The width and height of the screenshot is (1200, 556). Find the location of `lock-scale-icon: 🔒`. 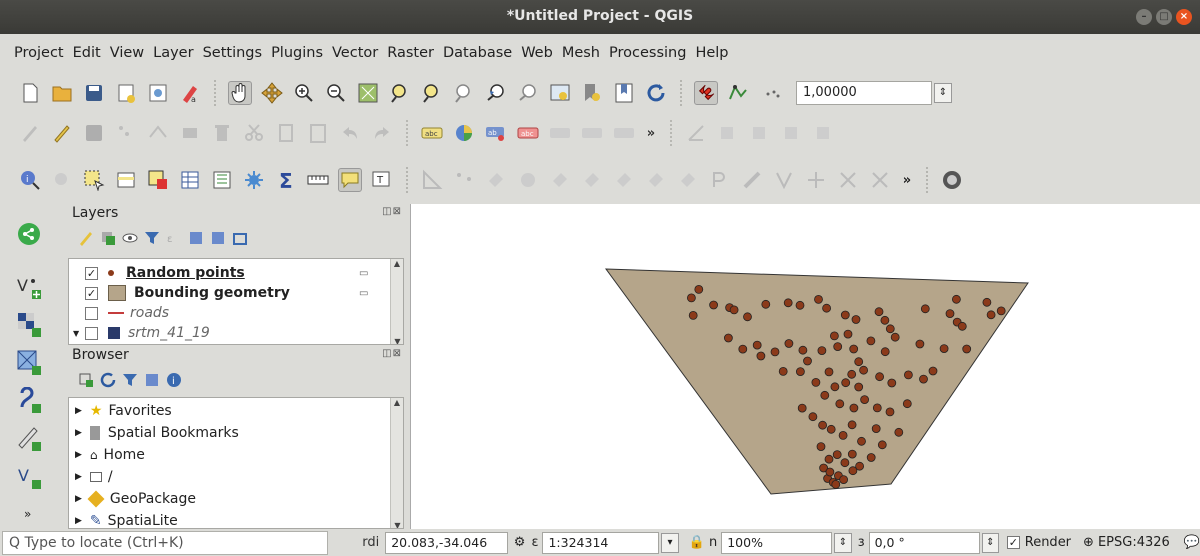

lock-scale-icon: 🔒 is located at coordinates (697, 542).